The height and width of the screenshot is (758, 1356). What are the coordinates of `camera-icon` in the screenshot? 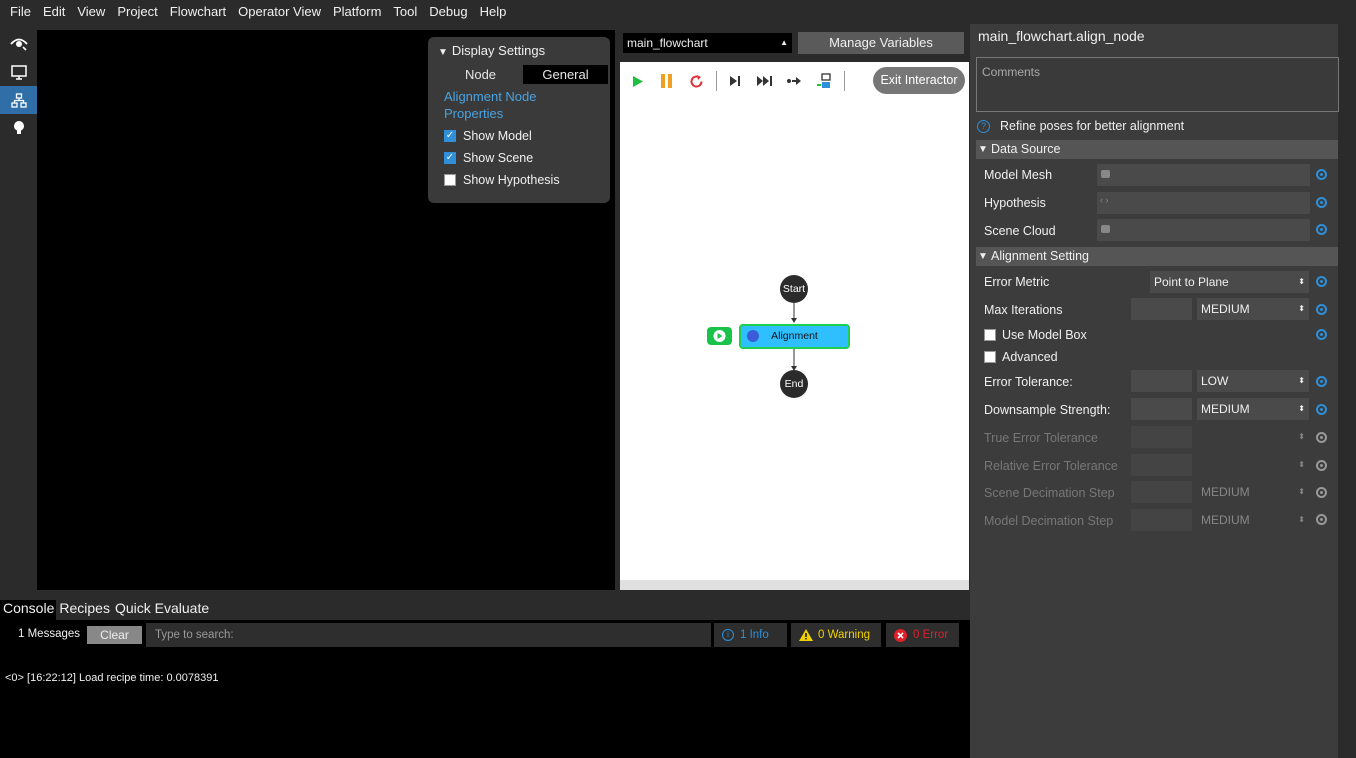 It's located at (1105, 229).